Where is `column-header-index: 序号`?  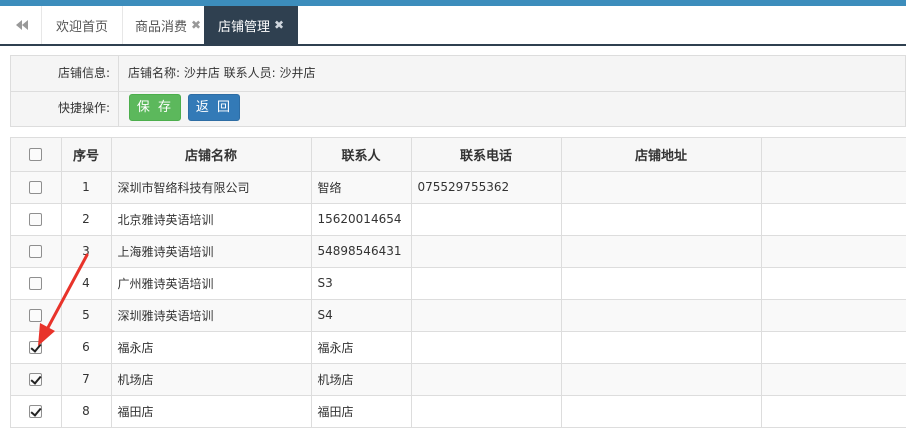
column-header-index: 序号 is located at coordinates (86, 155).